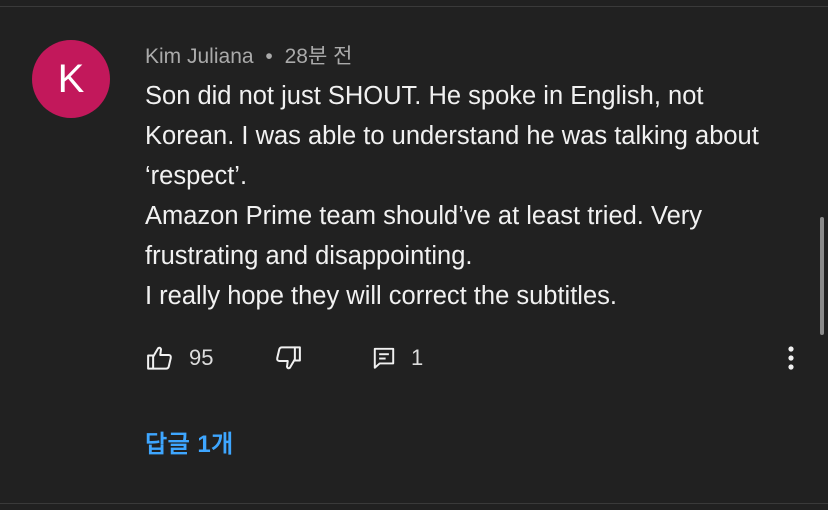 The image size is (828, 510). I want to click on author-name: Kim Juliana, so click(199, 56).